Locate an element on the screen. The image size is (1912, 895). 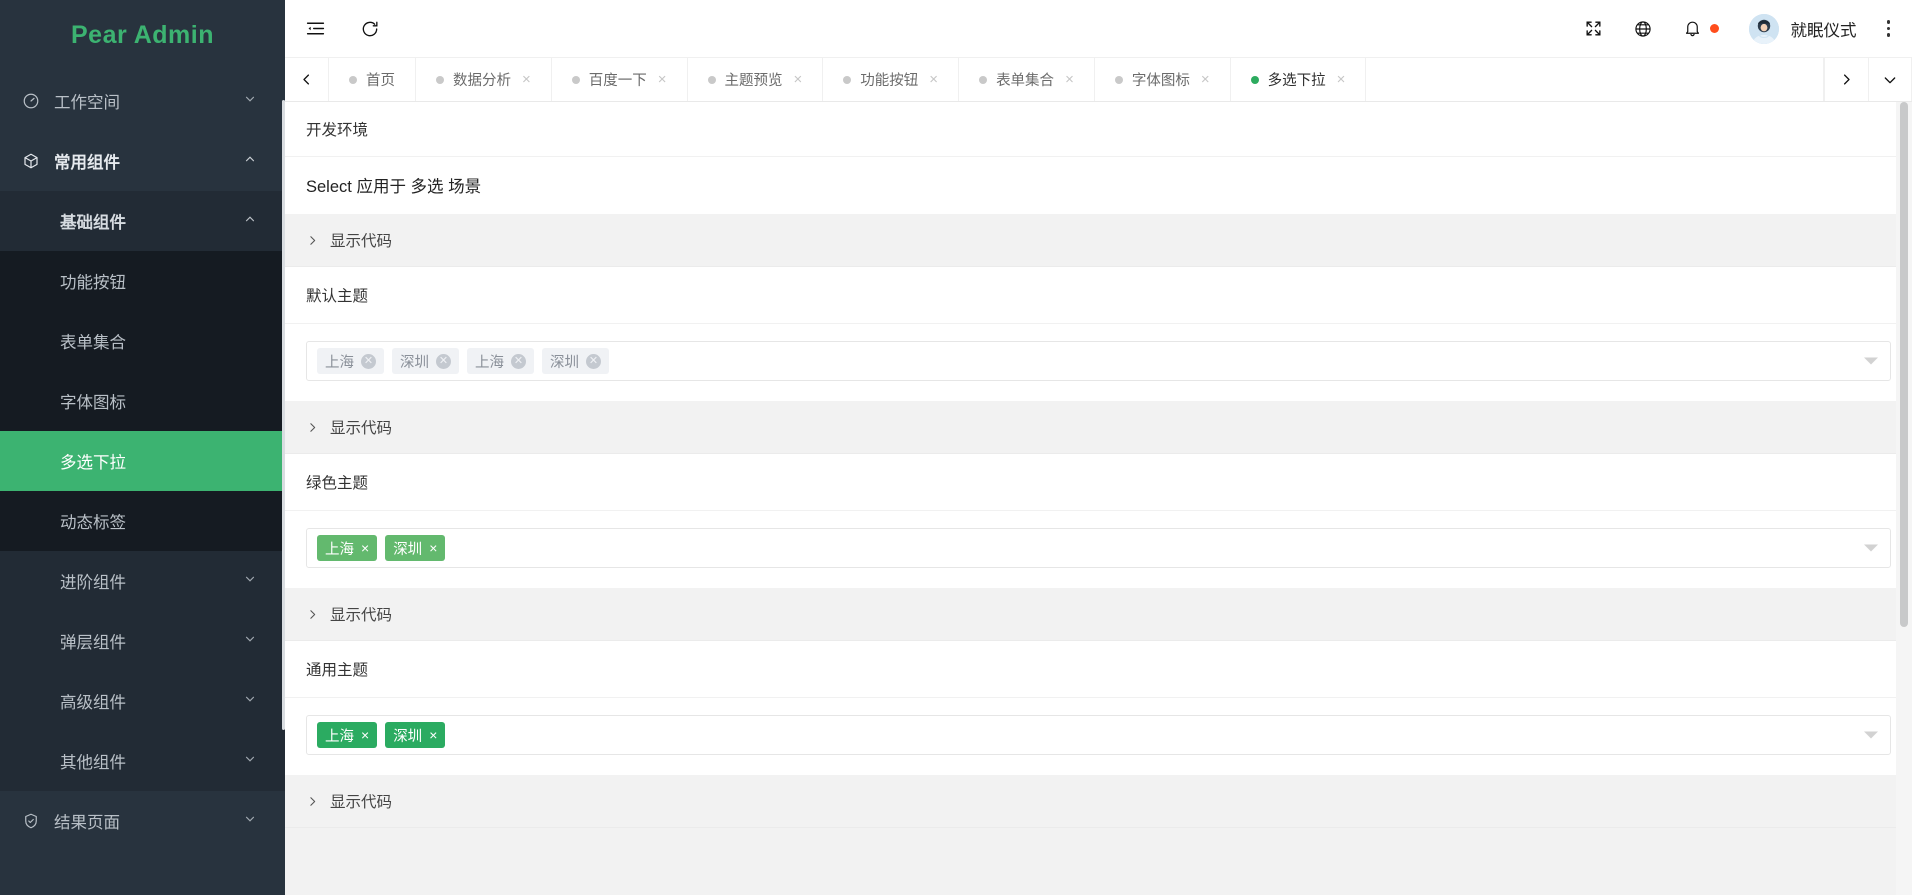
sidebar-group-senior: 高级组件 is located at coordinates (142, 701).